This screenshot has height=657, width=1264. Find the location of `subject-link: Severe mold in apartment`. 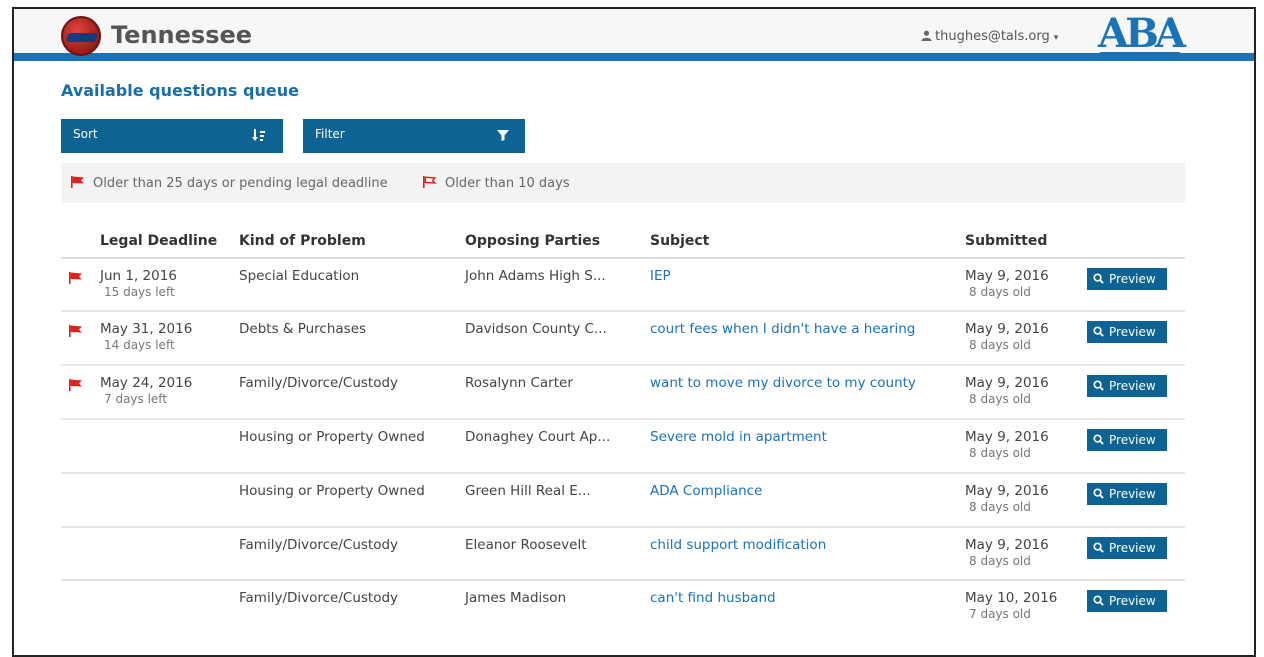

subject-link: Severe mold in apartment is located at coordinates (738, 437).